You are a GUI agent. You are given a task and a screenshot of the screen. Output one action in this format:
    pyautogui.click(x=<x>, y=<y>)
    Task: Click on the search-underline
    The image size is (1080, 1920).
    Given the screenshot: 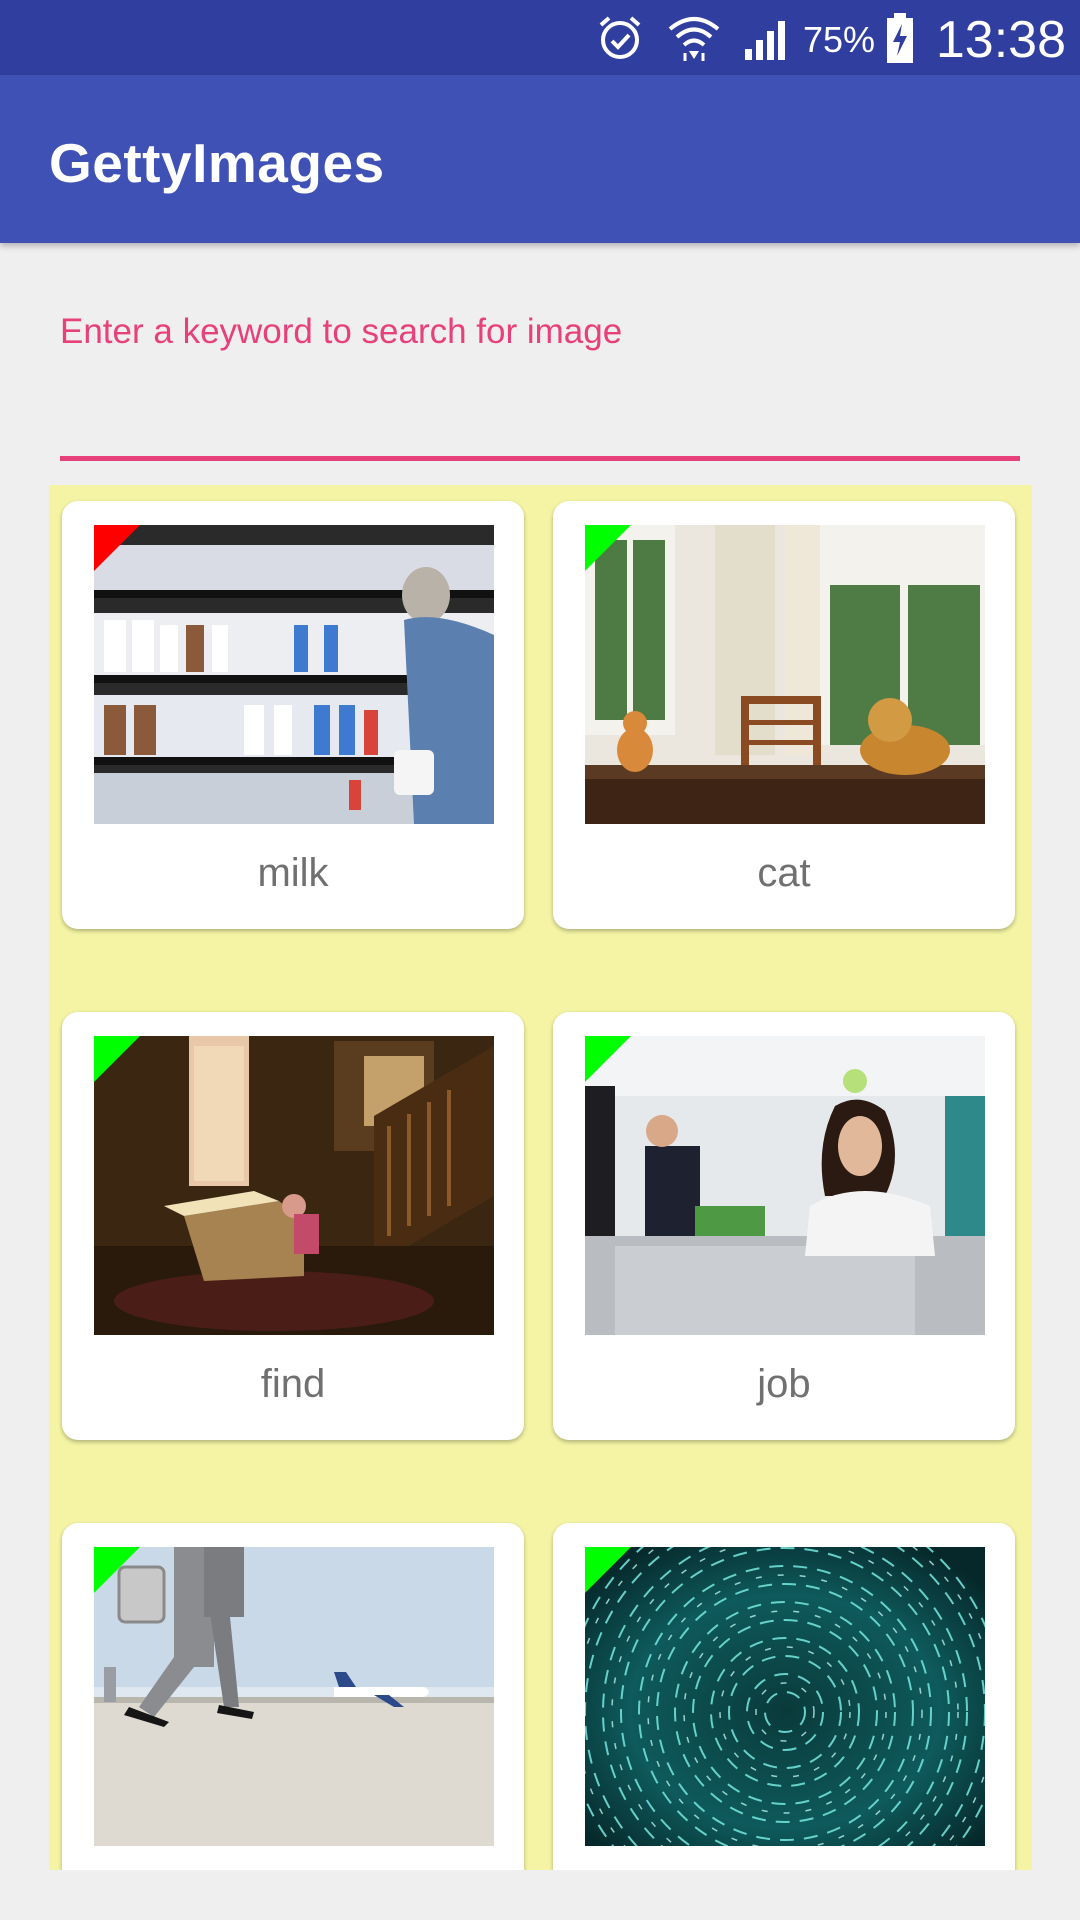 What is the action you would take?
    pyautogui.click(x=540, y=458)
    